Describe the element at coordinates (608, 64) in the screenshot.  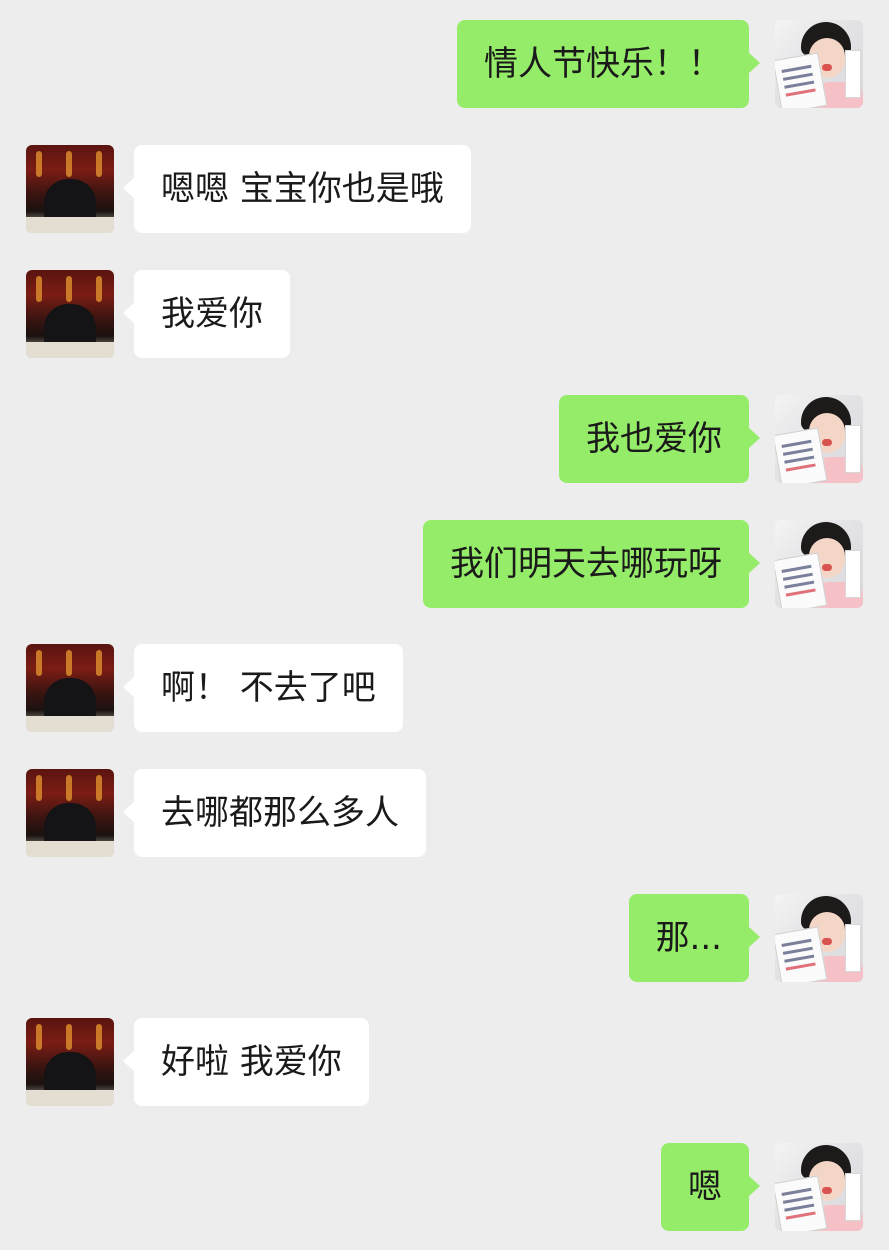
I see `message-bubble-outgoing: 情人节快乐！！` at that location.